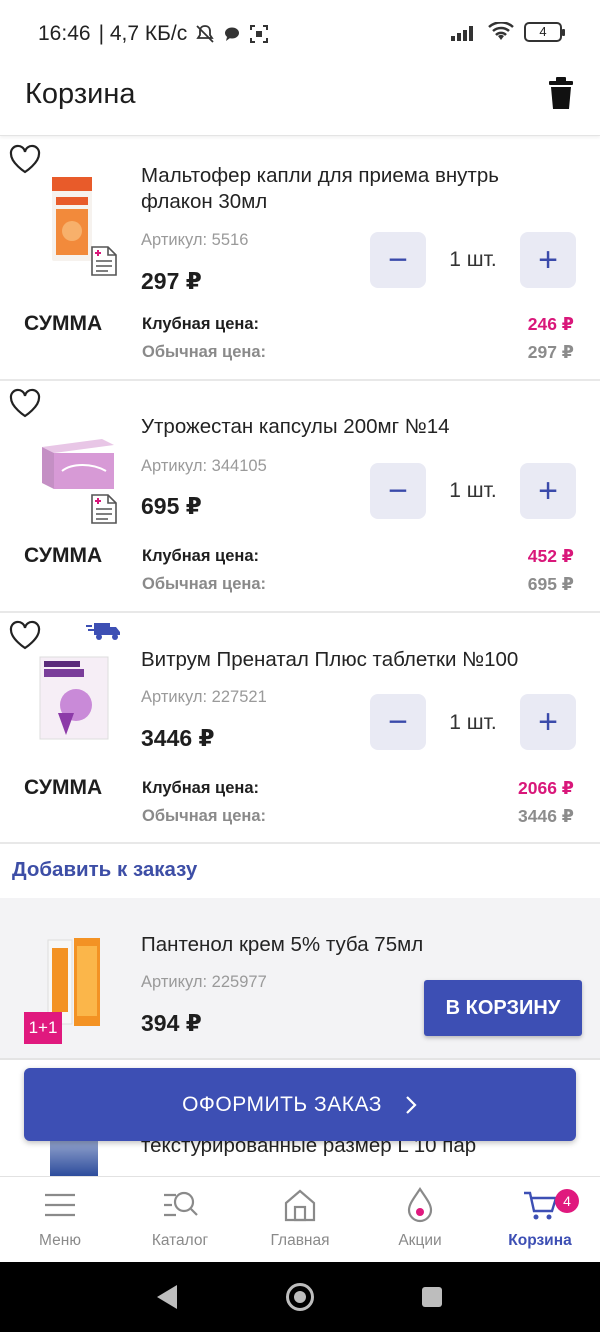 The height and width of the screenshot is (1332, 600). I want to click on nav-item-catalog: Каталог, so click(180, 1220).